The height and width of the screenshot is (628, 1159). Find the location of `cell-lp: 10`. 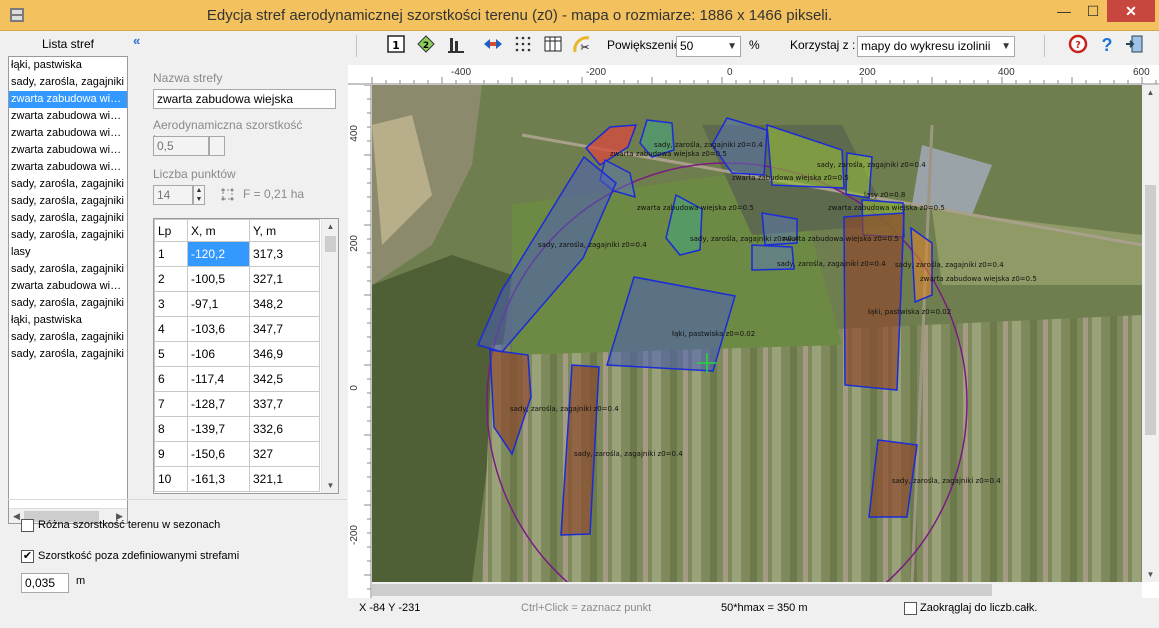

cell-lp: 10 is located at coordinates (171, 479).